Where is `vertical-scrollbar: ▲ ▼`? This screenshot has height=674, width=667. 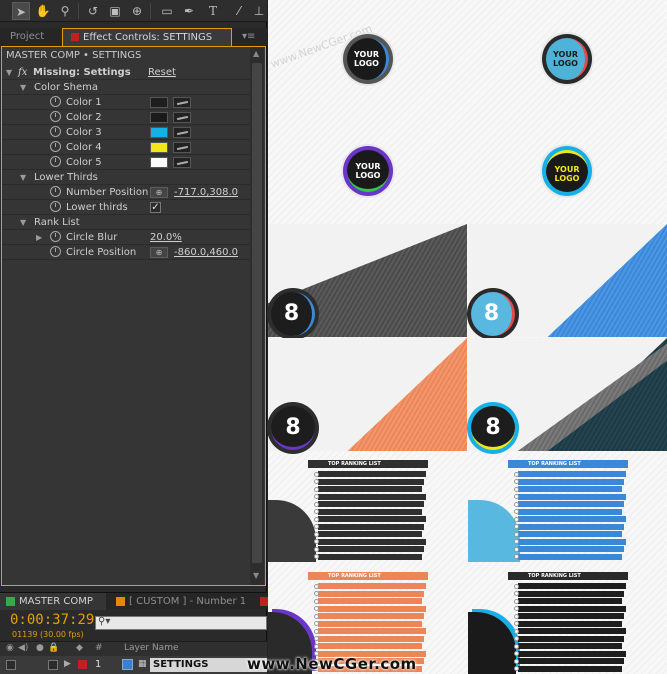
vertical-scrollbar: ▲ ▼ is located at coordinates (257, 316).